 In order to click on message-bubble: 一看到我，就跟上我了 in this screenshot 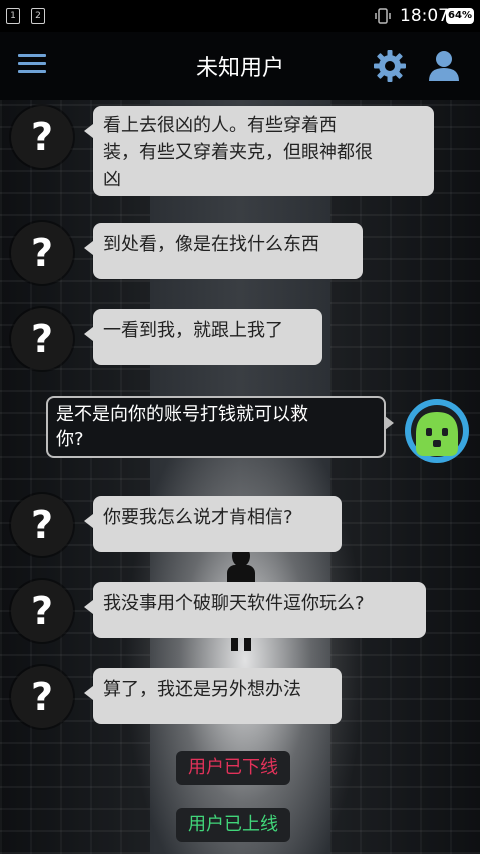, I will do `click(203, 337)`.